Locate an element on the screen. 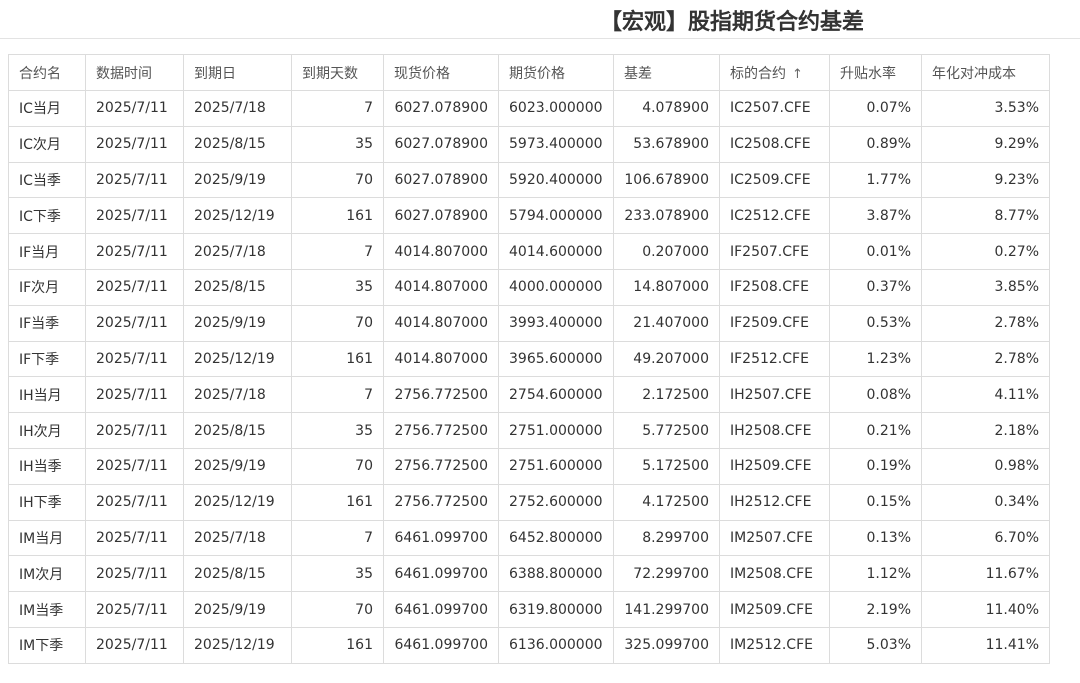  col-header-spot-price: 现货价格 is located at coordinates (441, 72).